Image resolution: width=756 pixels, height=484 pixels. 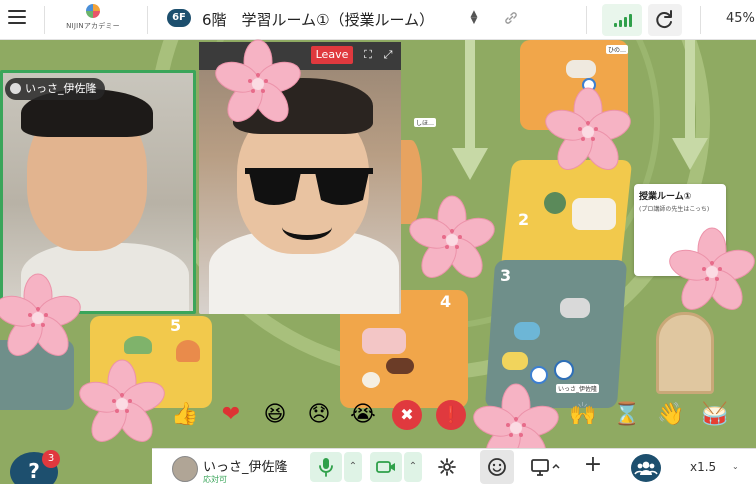 What do you see at coordinates (34, 471) in the screenshot?
I see `question-icon: ?` at bounding box center [34, 471].